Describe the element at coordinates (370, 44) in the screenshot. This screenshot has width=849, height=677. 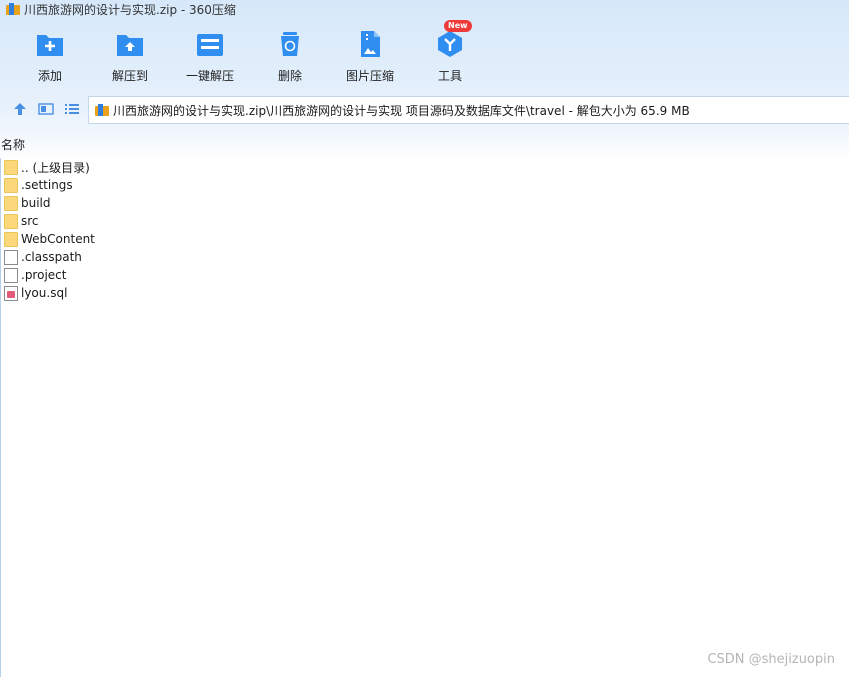
I see `image-compress-icon` at that location.